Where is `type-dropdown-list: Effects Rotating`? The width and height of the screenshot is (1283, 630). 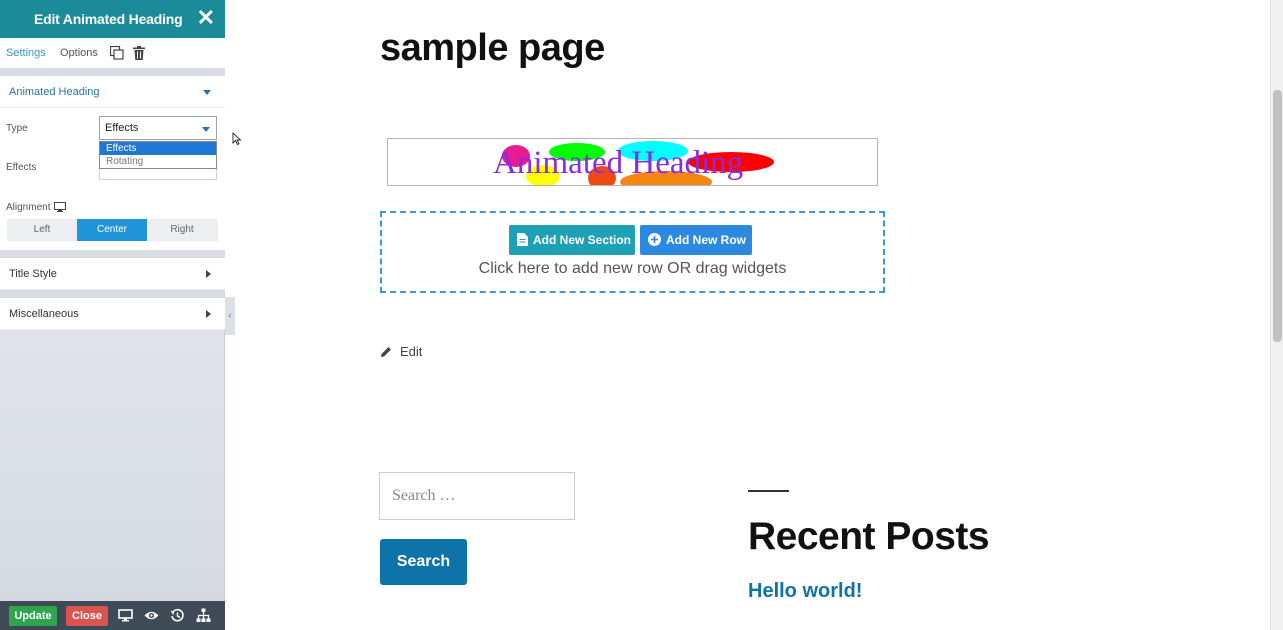
type-dropdown-list: Effects Rotating is located at coordinates (158, 155).